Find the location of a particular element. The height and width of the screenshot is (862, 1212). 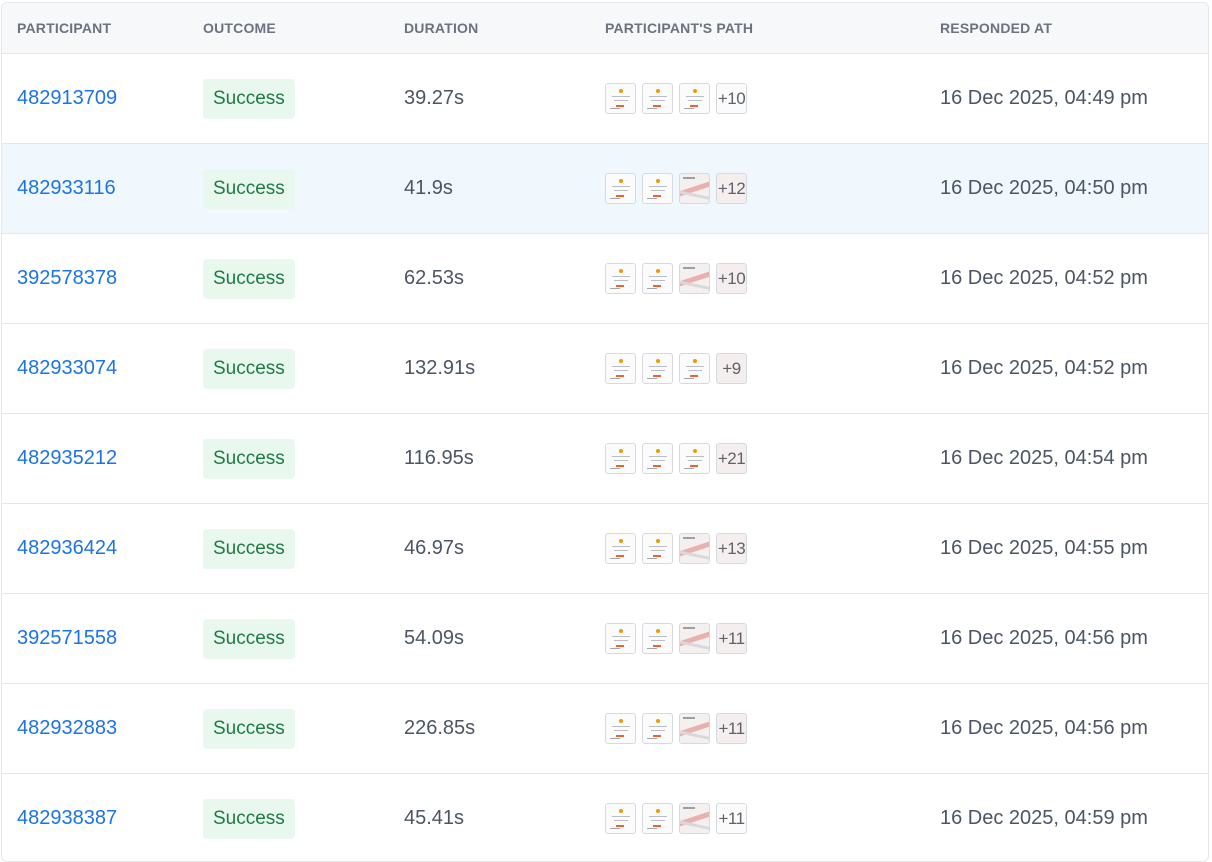

participant-id-link: 482935212 is located at coordinates (67, 458).